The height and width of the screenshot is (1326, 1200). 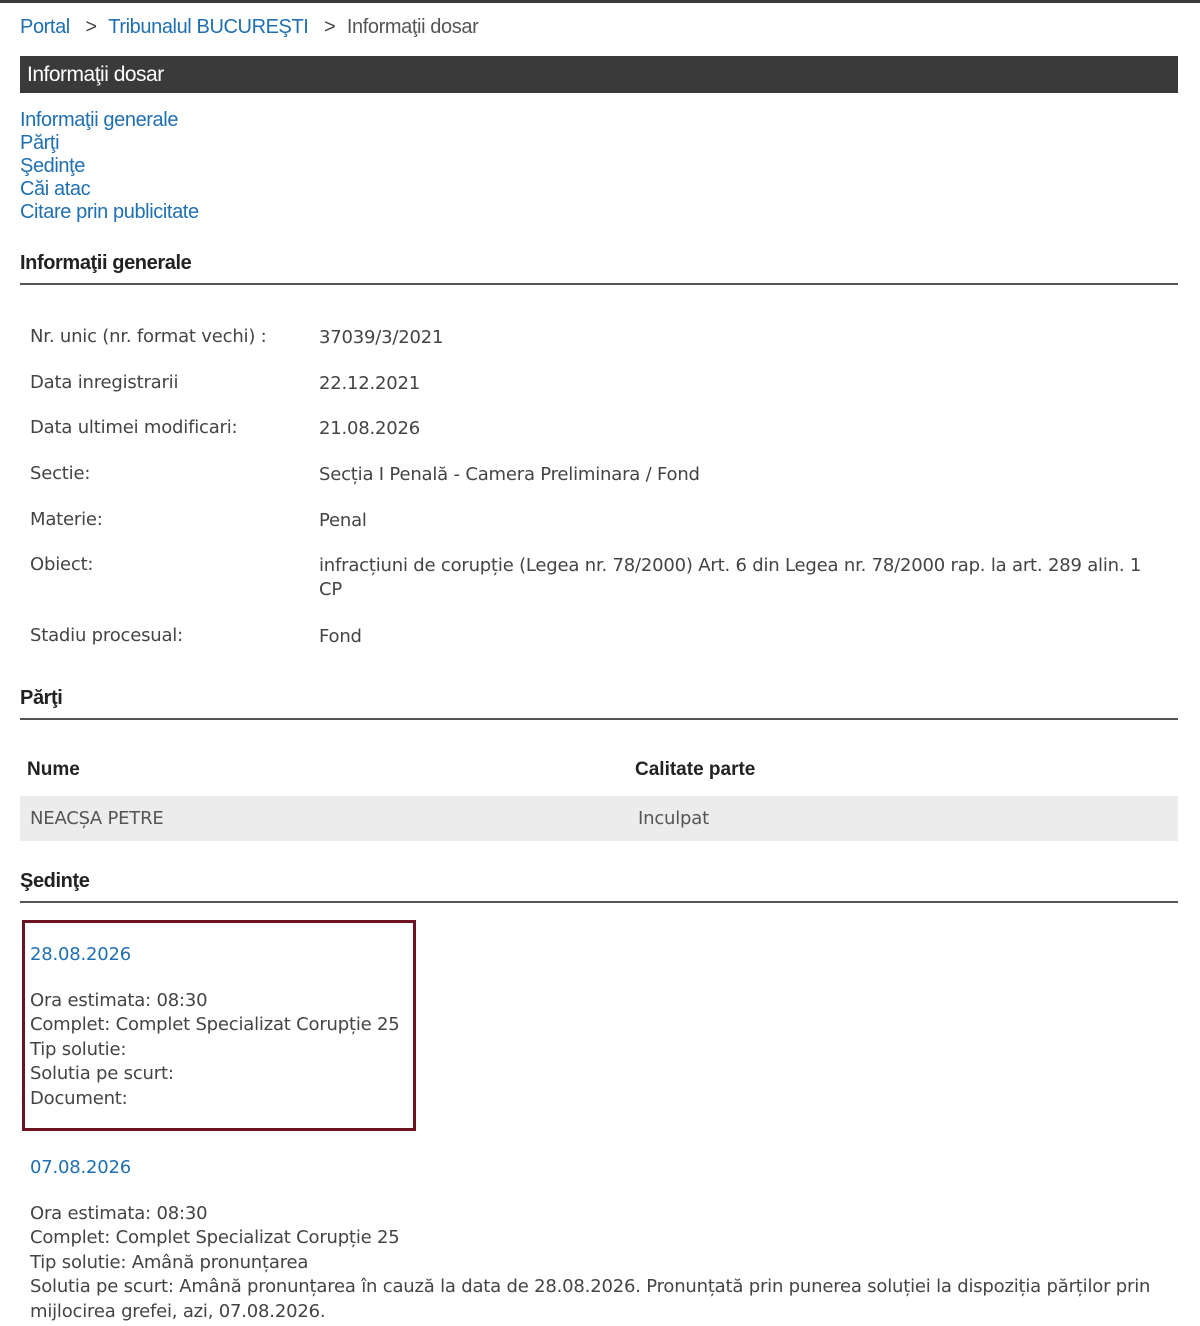 What do you see at coordinates (45, 27) in the screenshot?
I see `breadcrumb-portal-link: Portal` at bounding box center [45, 27].